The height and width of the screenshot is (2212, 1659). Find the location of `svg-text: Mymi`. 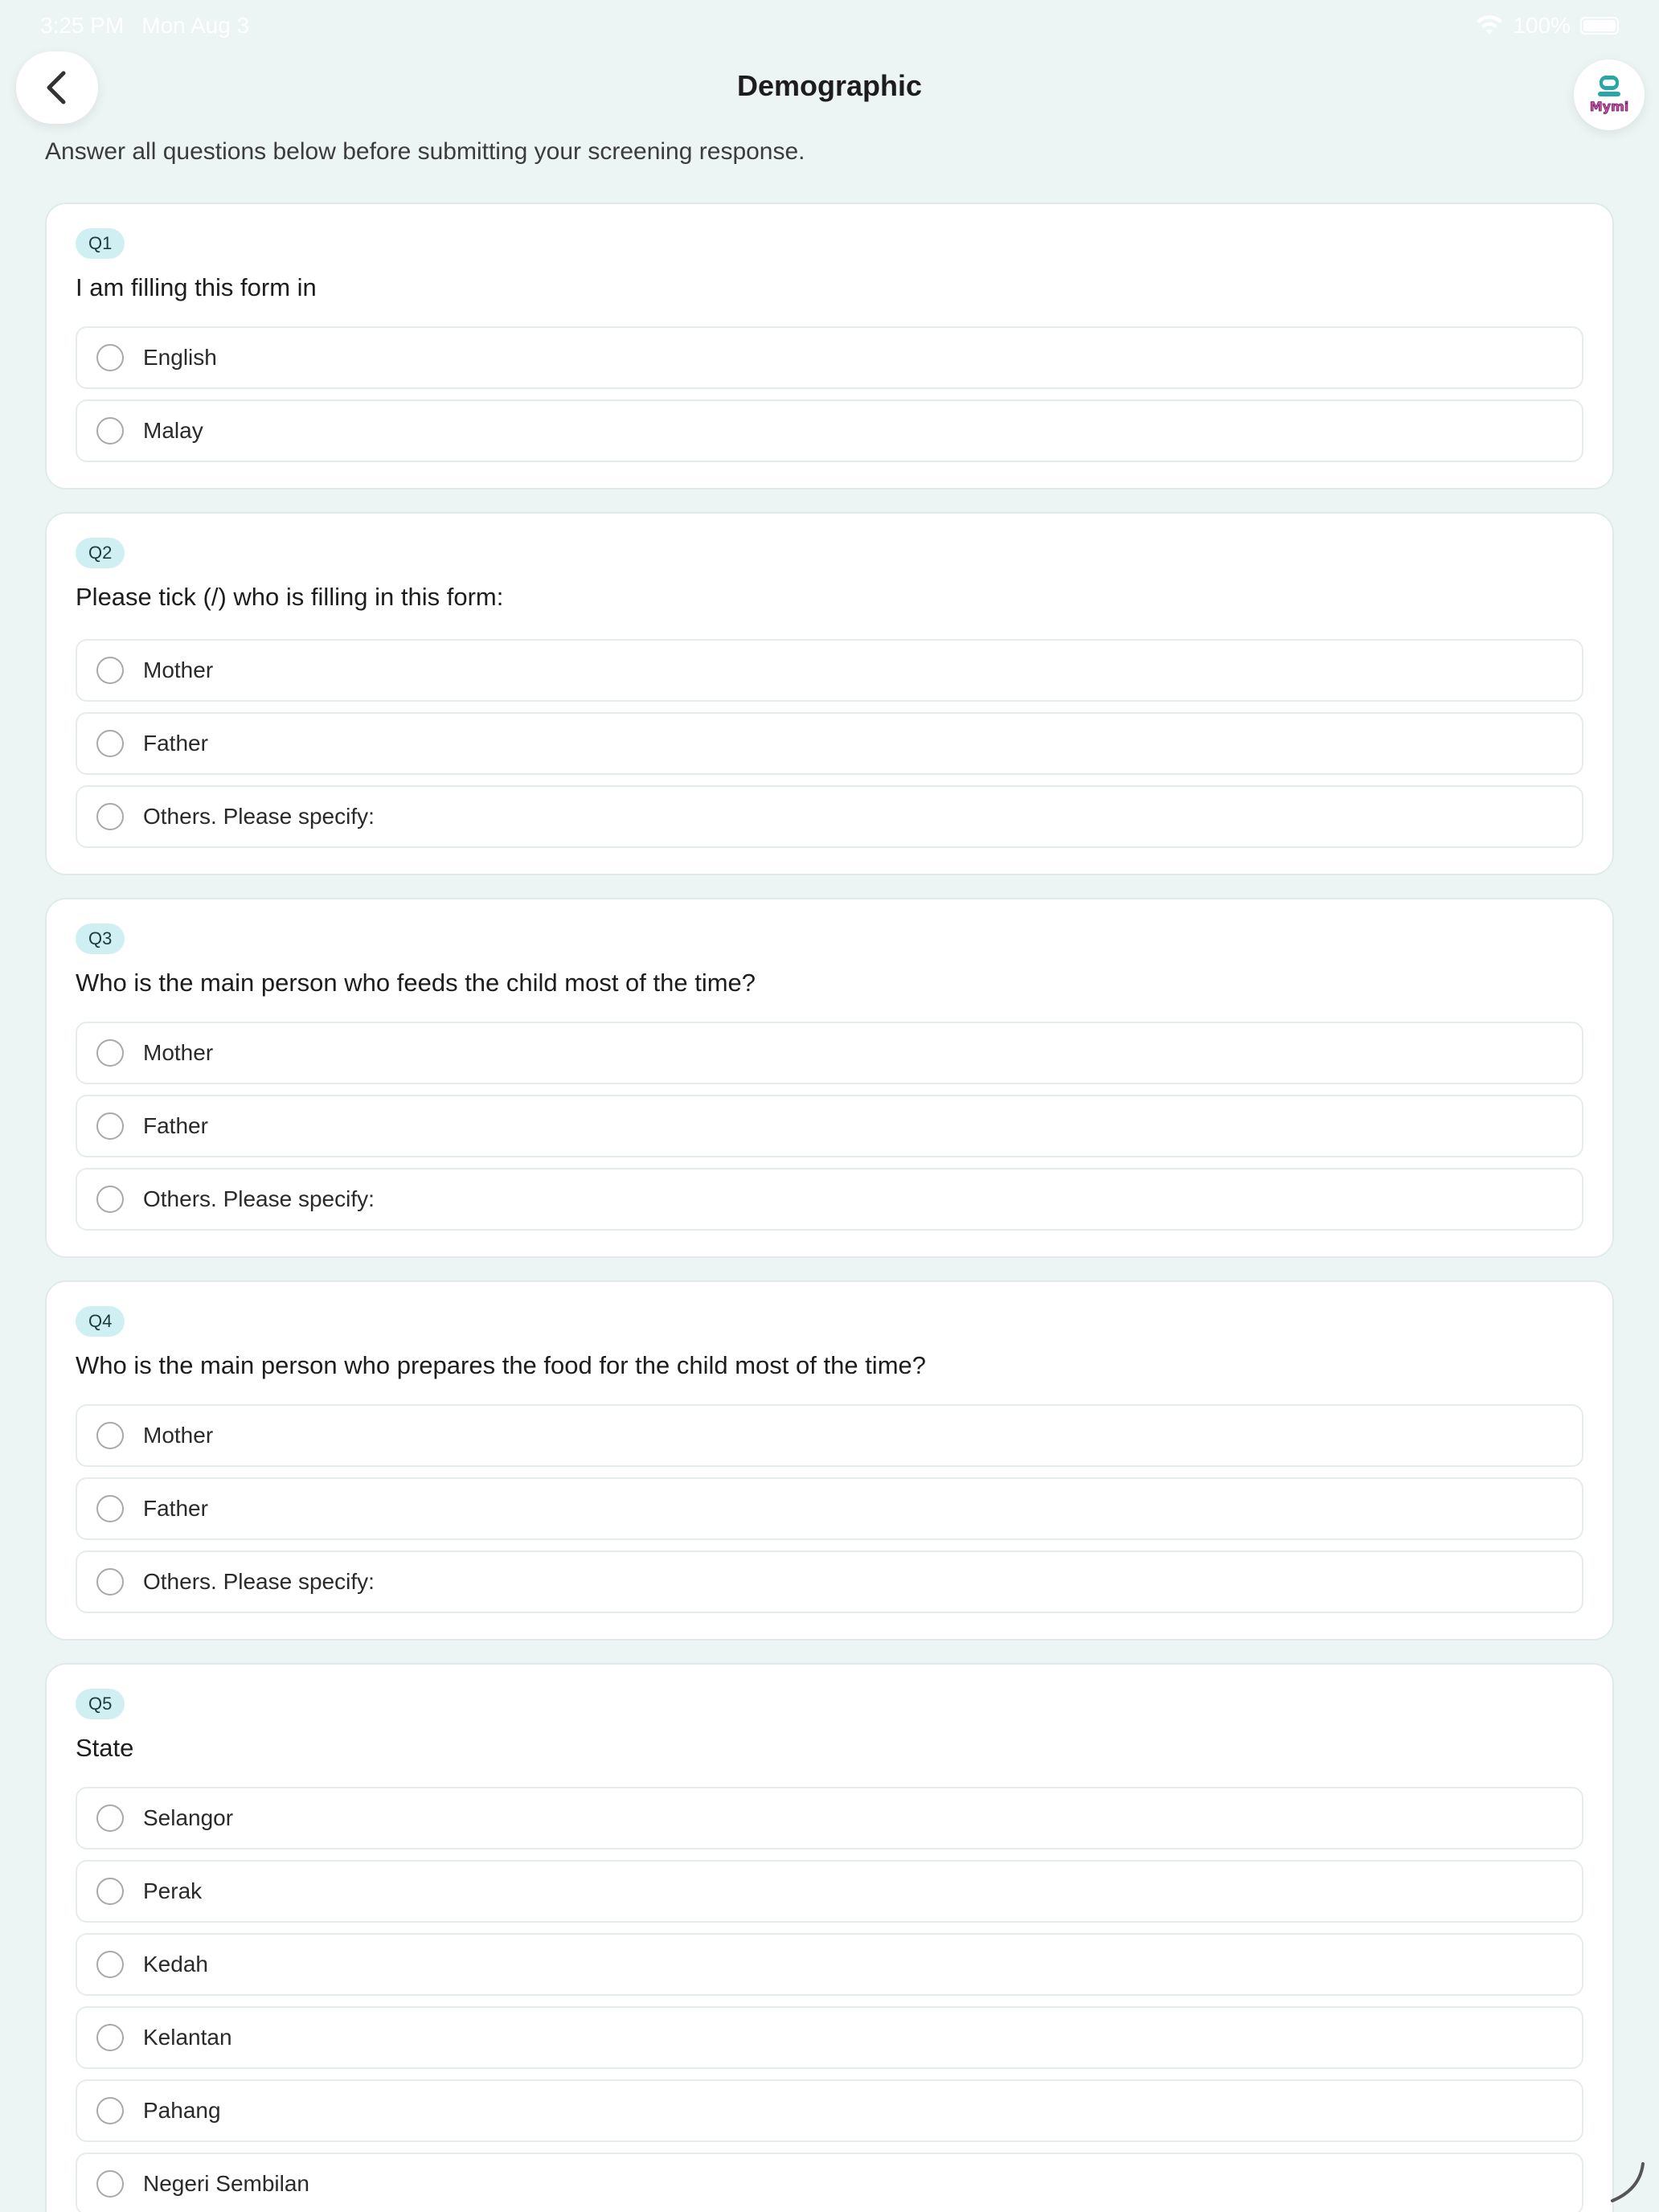

svg-text: Mymi is located at coordinates (1609, 106).